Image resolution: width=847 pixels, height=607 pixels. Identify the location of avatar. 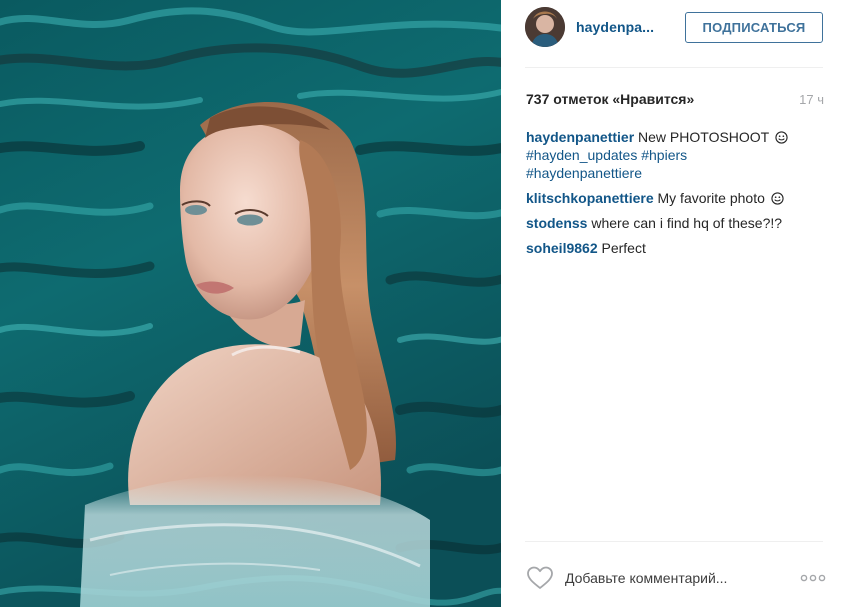
(545, 27).